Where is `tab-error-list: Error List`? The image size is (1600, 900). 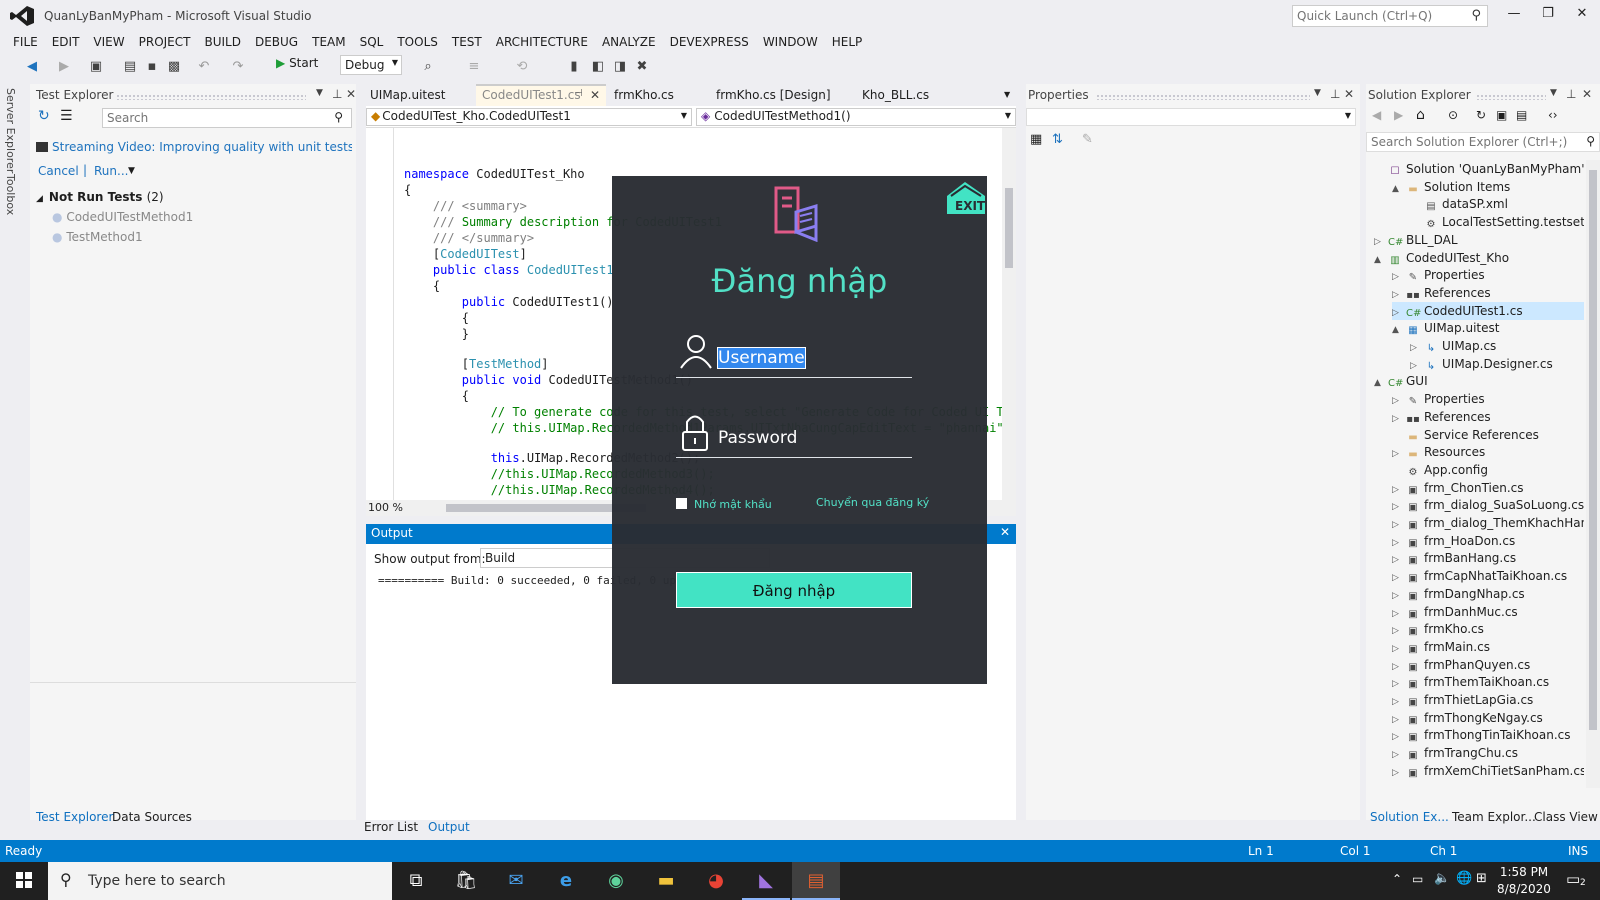
tab-error-list: Error List is located at coordinates (391, 827).